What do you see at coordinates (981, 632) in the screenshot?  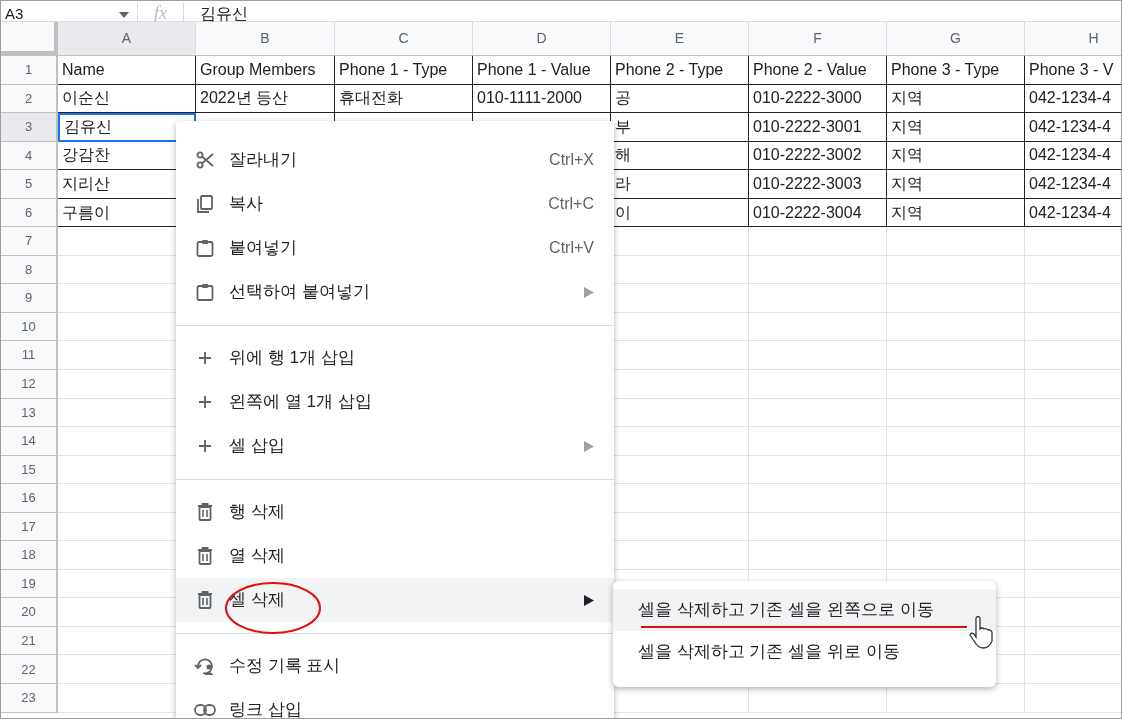 I see `hand-cursor-icon` at bounding box center [981, 632].